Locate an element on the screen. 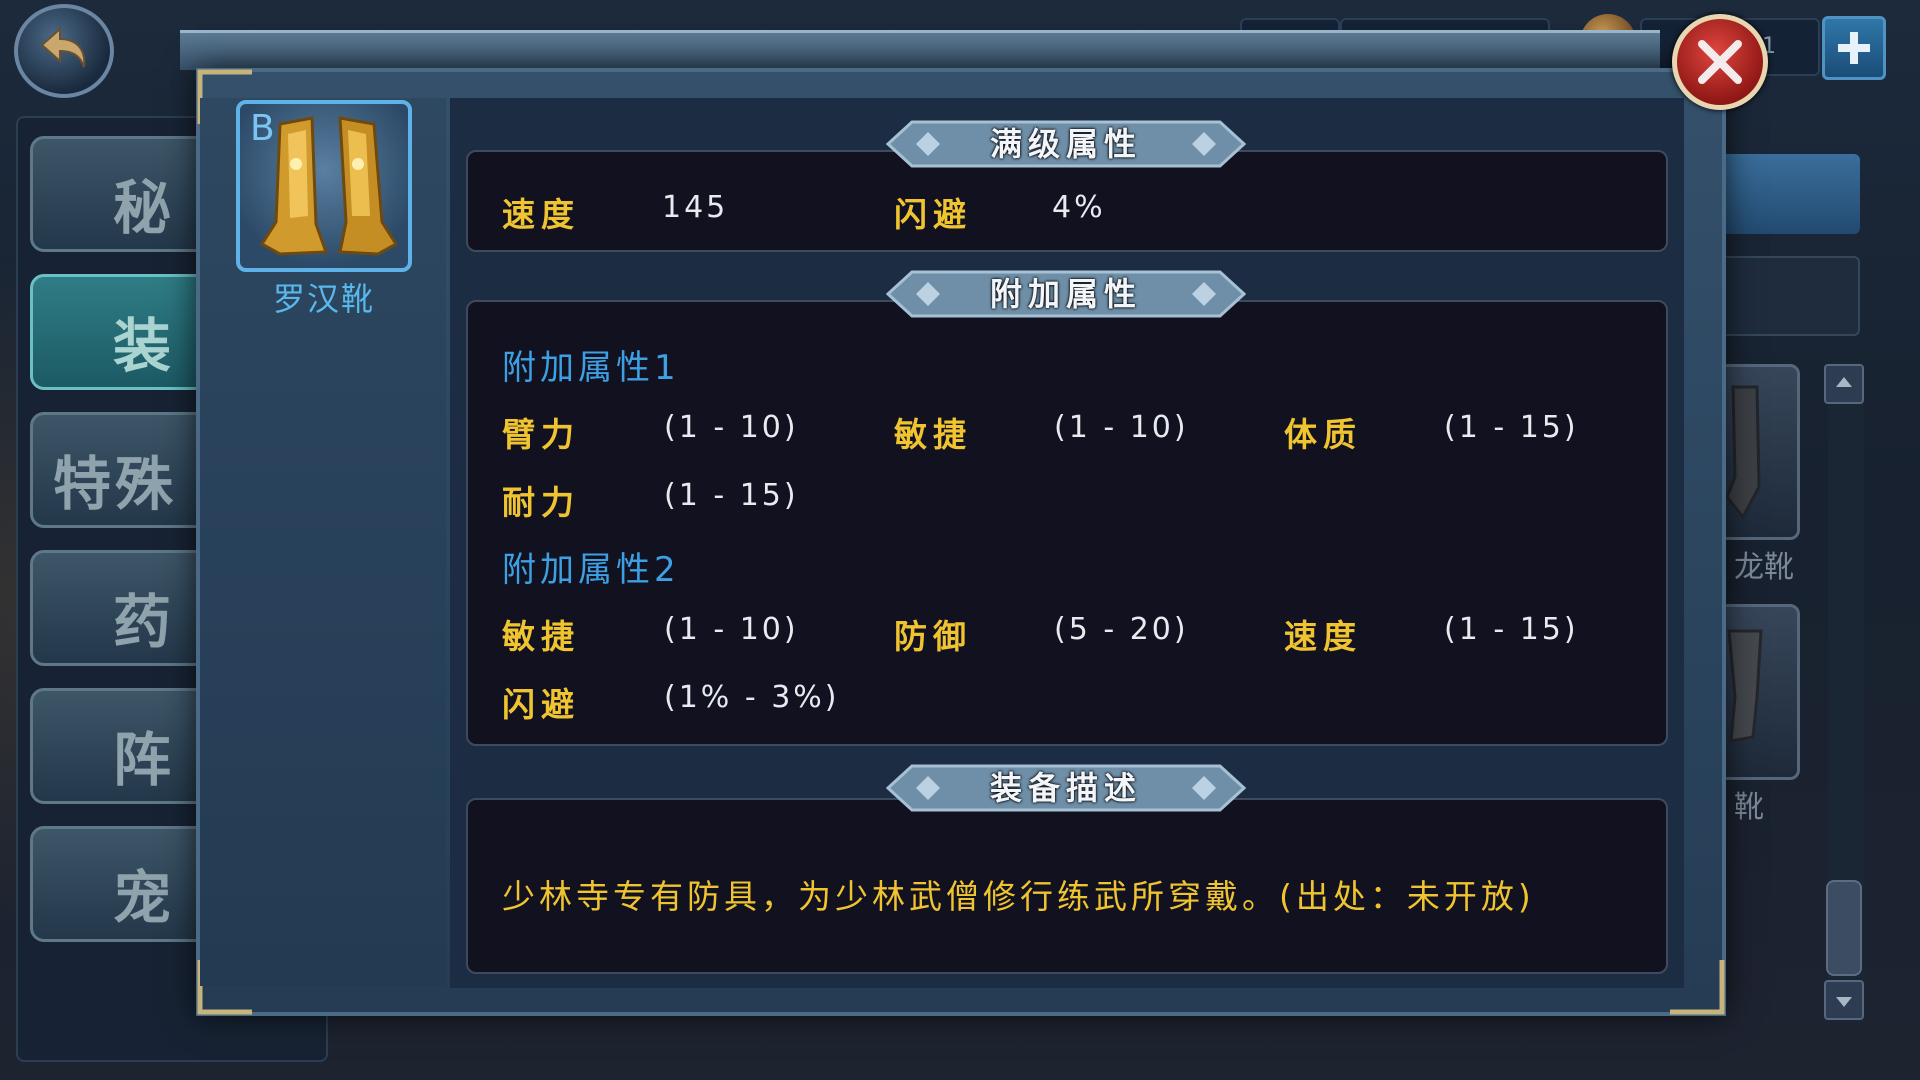 This screenshot has width=1920, height=1080. item-description: 少林寺专有防具，为少林武僧修行练武所穿戴。(出处：未开放) is located at coordinates (1018, 896).